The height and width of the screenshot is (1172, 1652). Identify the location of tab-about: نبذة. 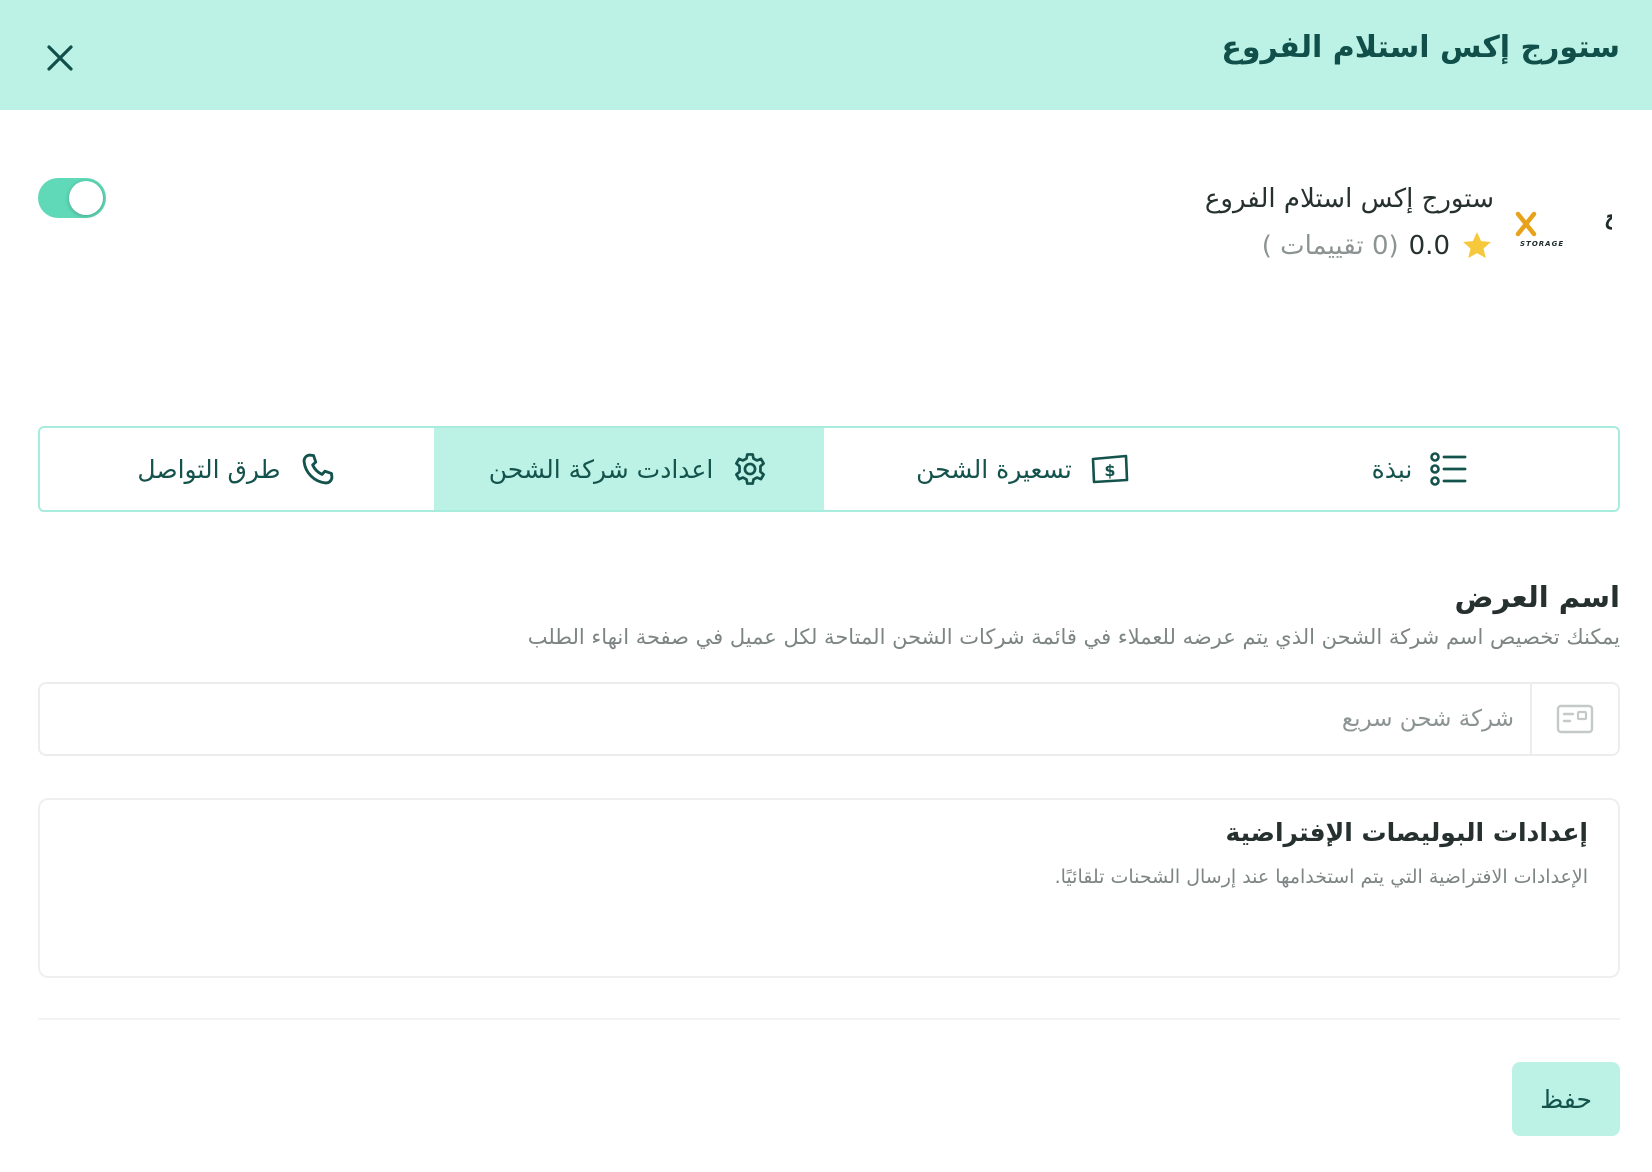
(1420, 469).